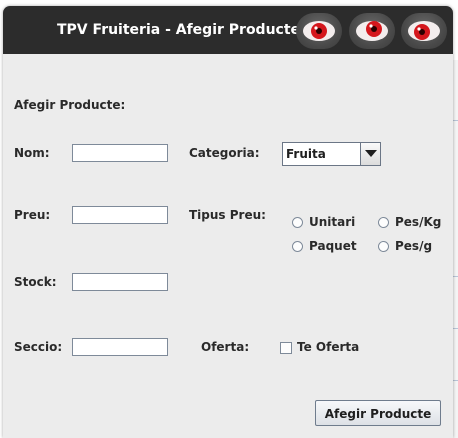 This screenshot has height=438, width=458. I want to click on add-product-button: Afegir Producte, so click(378, 413).